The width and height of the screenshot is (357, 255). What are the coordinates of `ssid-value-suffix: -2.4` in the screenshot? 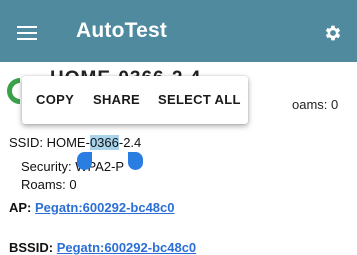 It's located at (130, 142).